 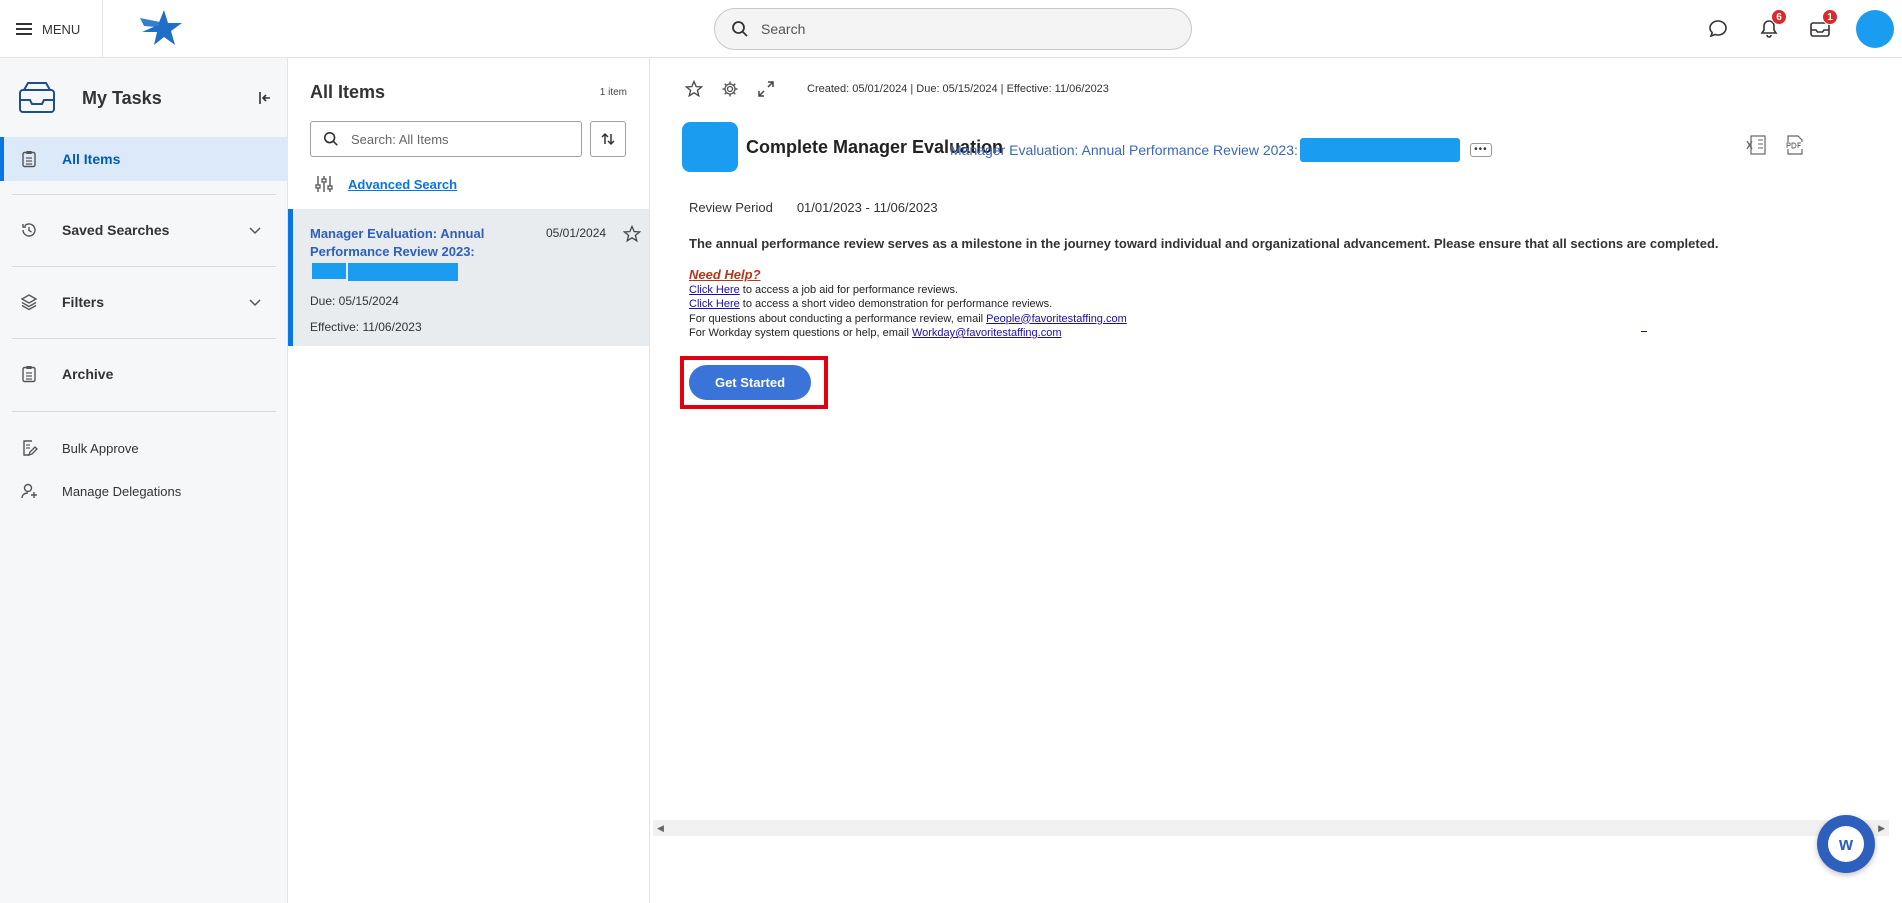 I want to click on list-search-input, so click(x=461, y=139).